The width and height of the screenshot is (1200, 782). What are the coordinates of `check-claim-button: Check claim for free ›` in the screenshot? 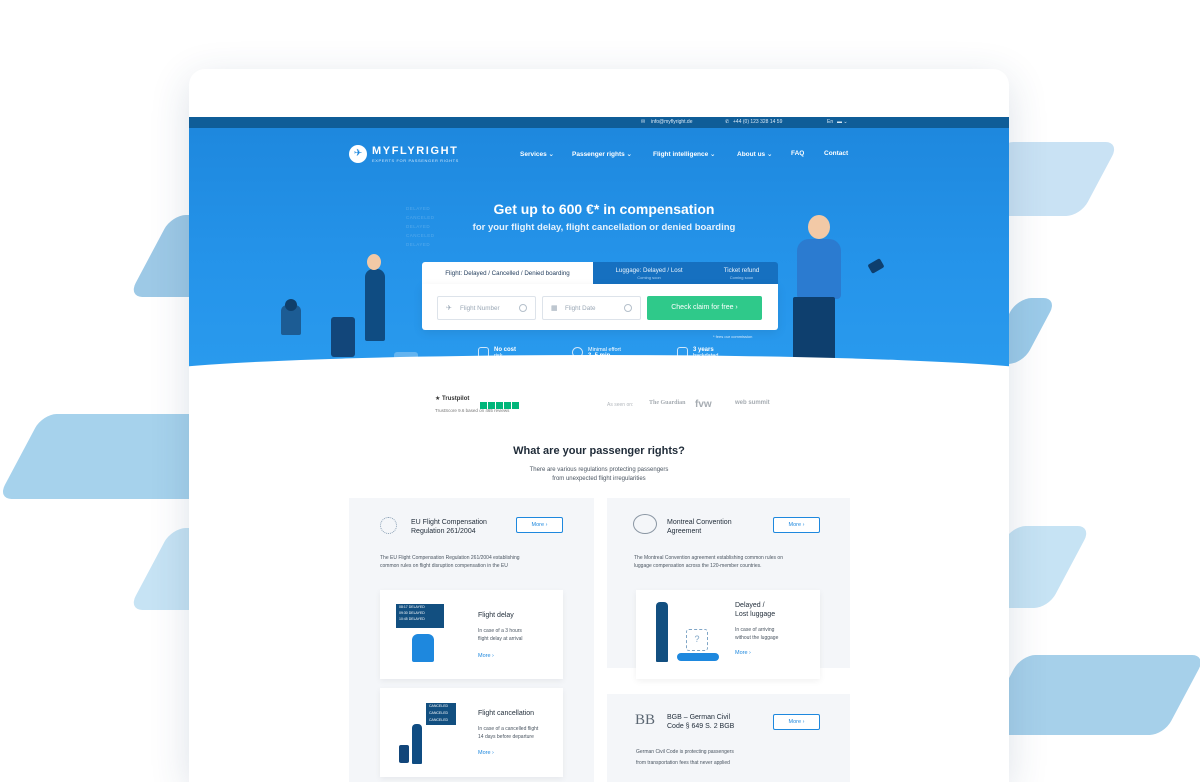 It's located at (704, 308).